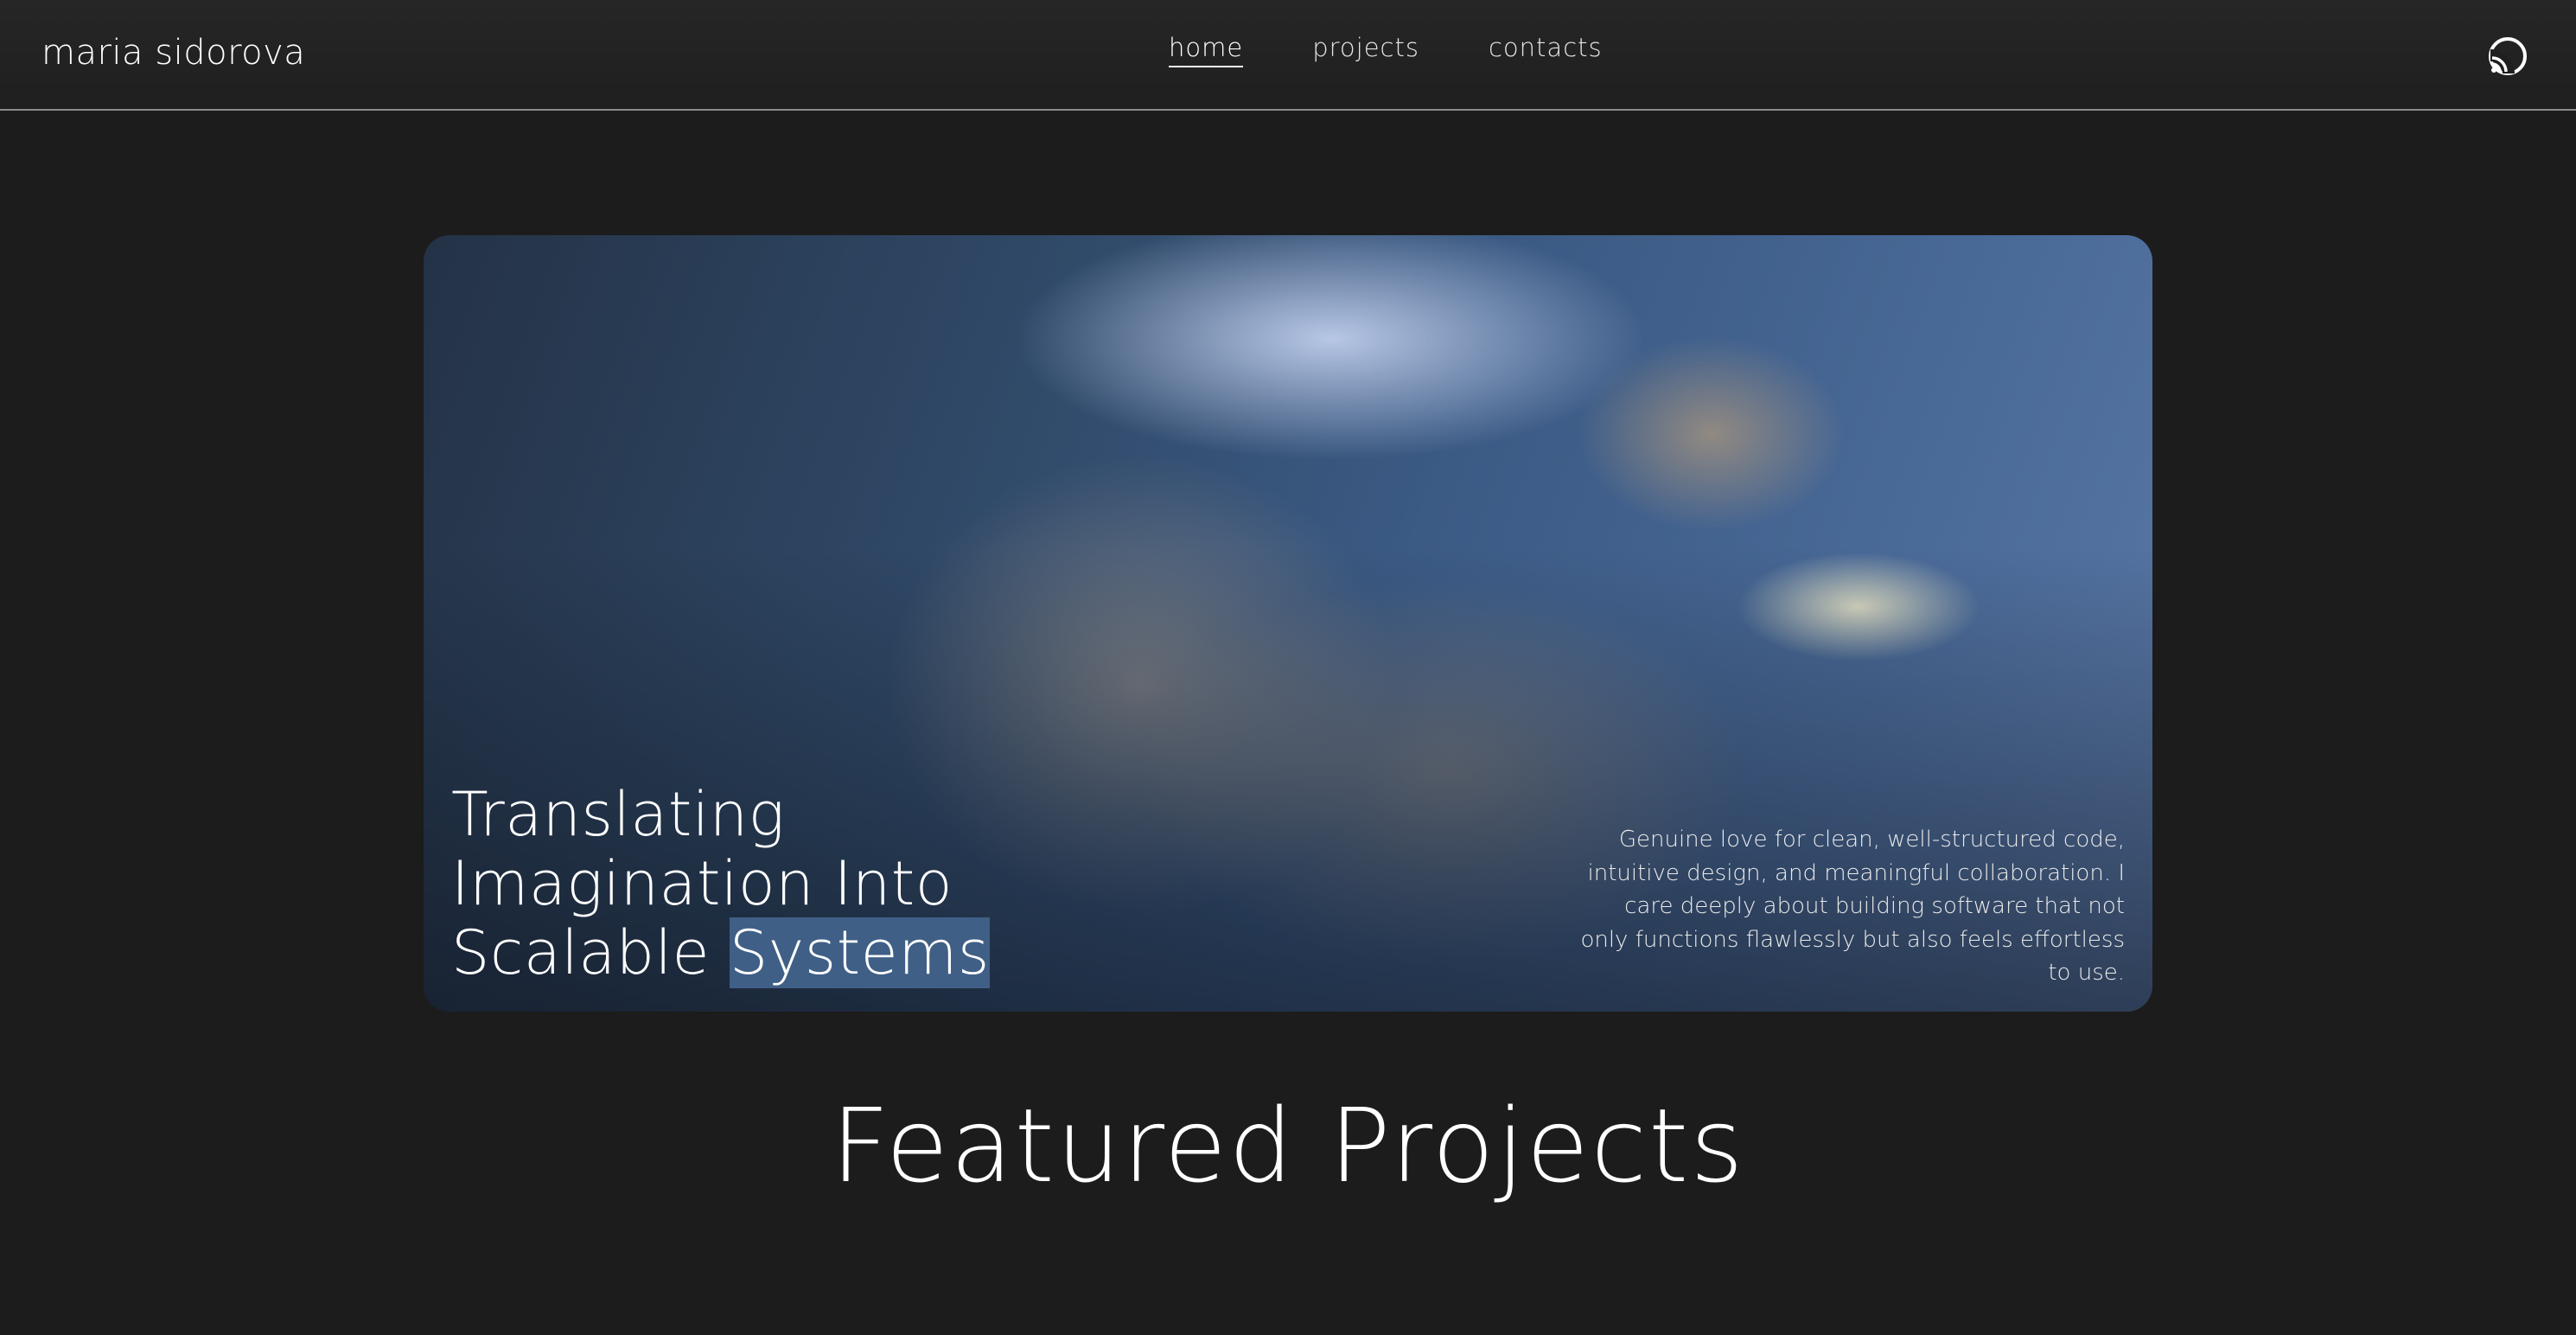 This screenshot has width=2576, height=1335. Describe the element at coordinates (702, 883) in the screenshot. I see `hero-title-line-2: Imagination Into` at that location.